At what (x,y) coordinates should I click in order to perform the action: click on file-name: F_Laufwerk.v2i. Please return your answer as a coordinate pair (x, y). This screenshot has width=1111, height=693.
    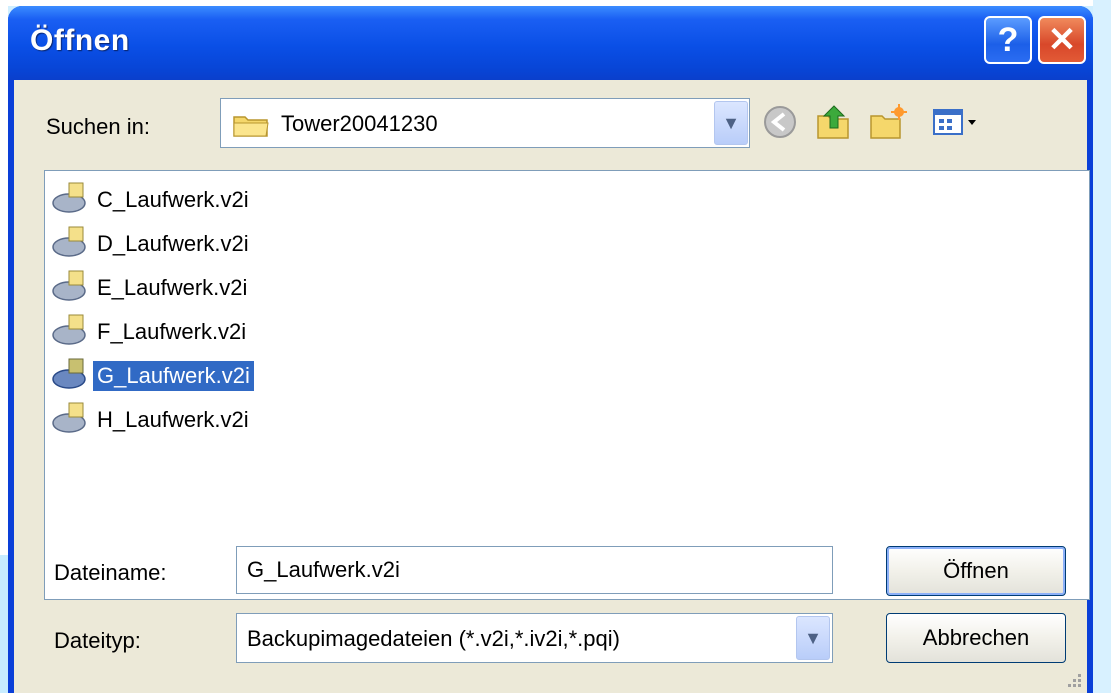
    Looking at the image, I should click on (172, 331).